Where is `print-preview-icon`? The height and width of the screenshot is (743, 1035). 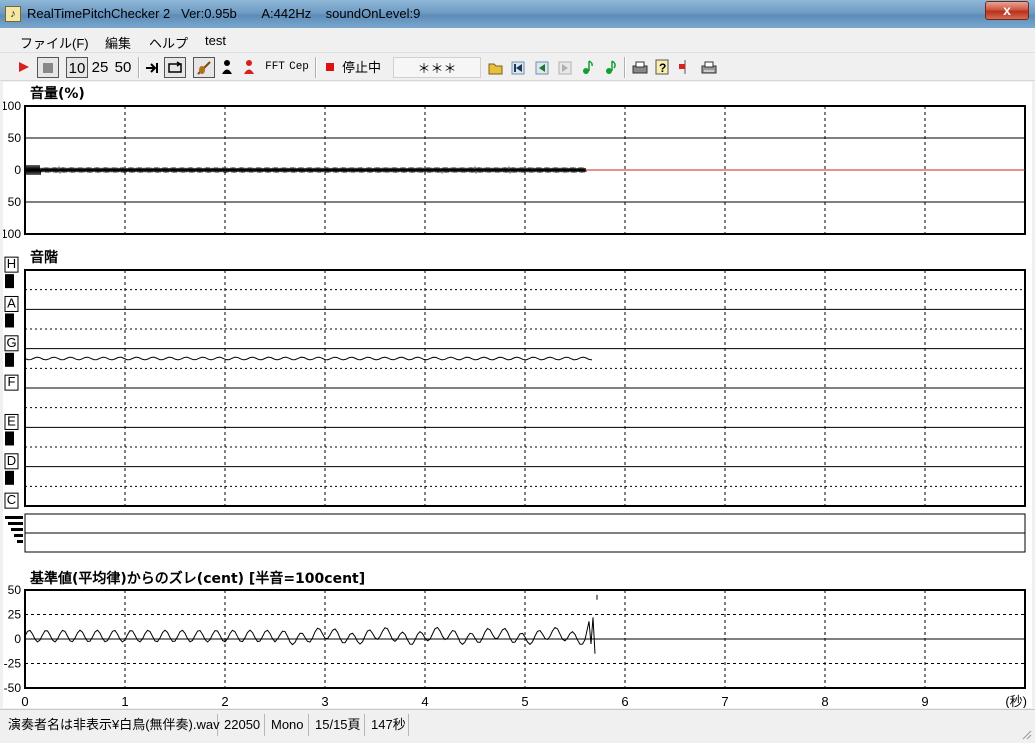
print-preview-icon is located at coordinates (709, 67).